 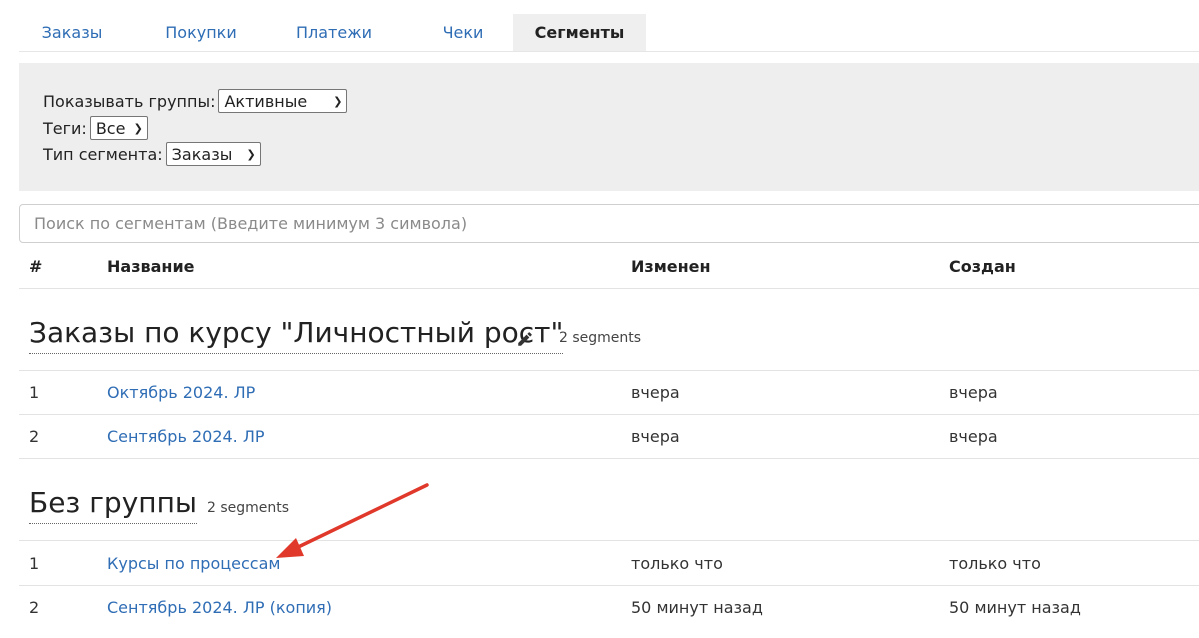 What do you see at coordinates (579, 32) in the screenshot?
I see `tab-segments: Сегменты` at bounding box center [579, 32].